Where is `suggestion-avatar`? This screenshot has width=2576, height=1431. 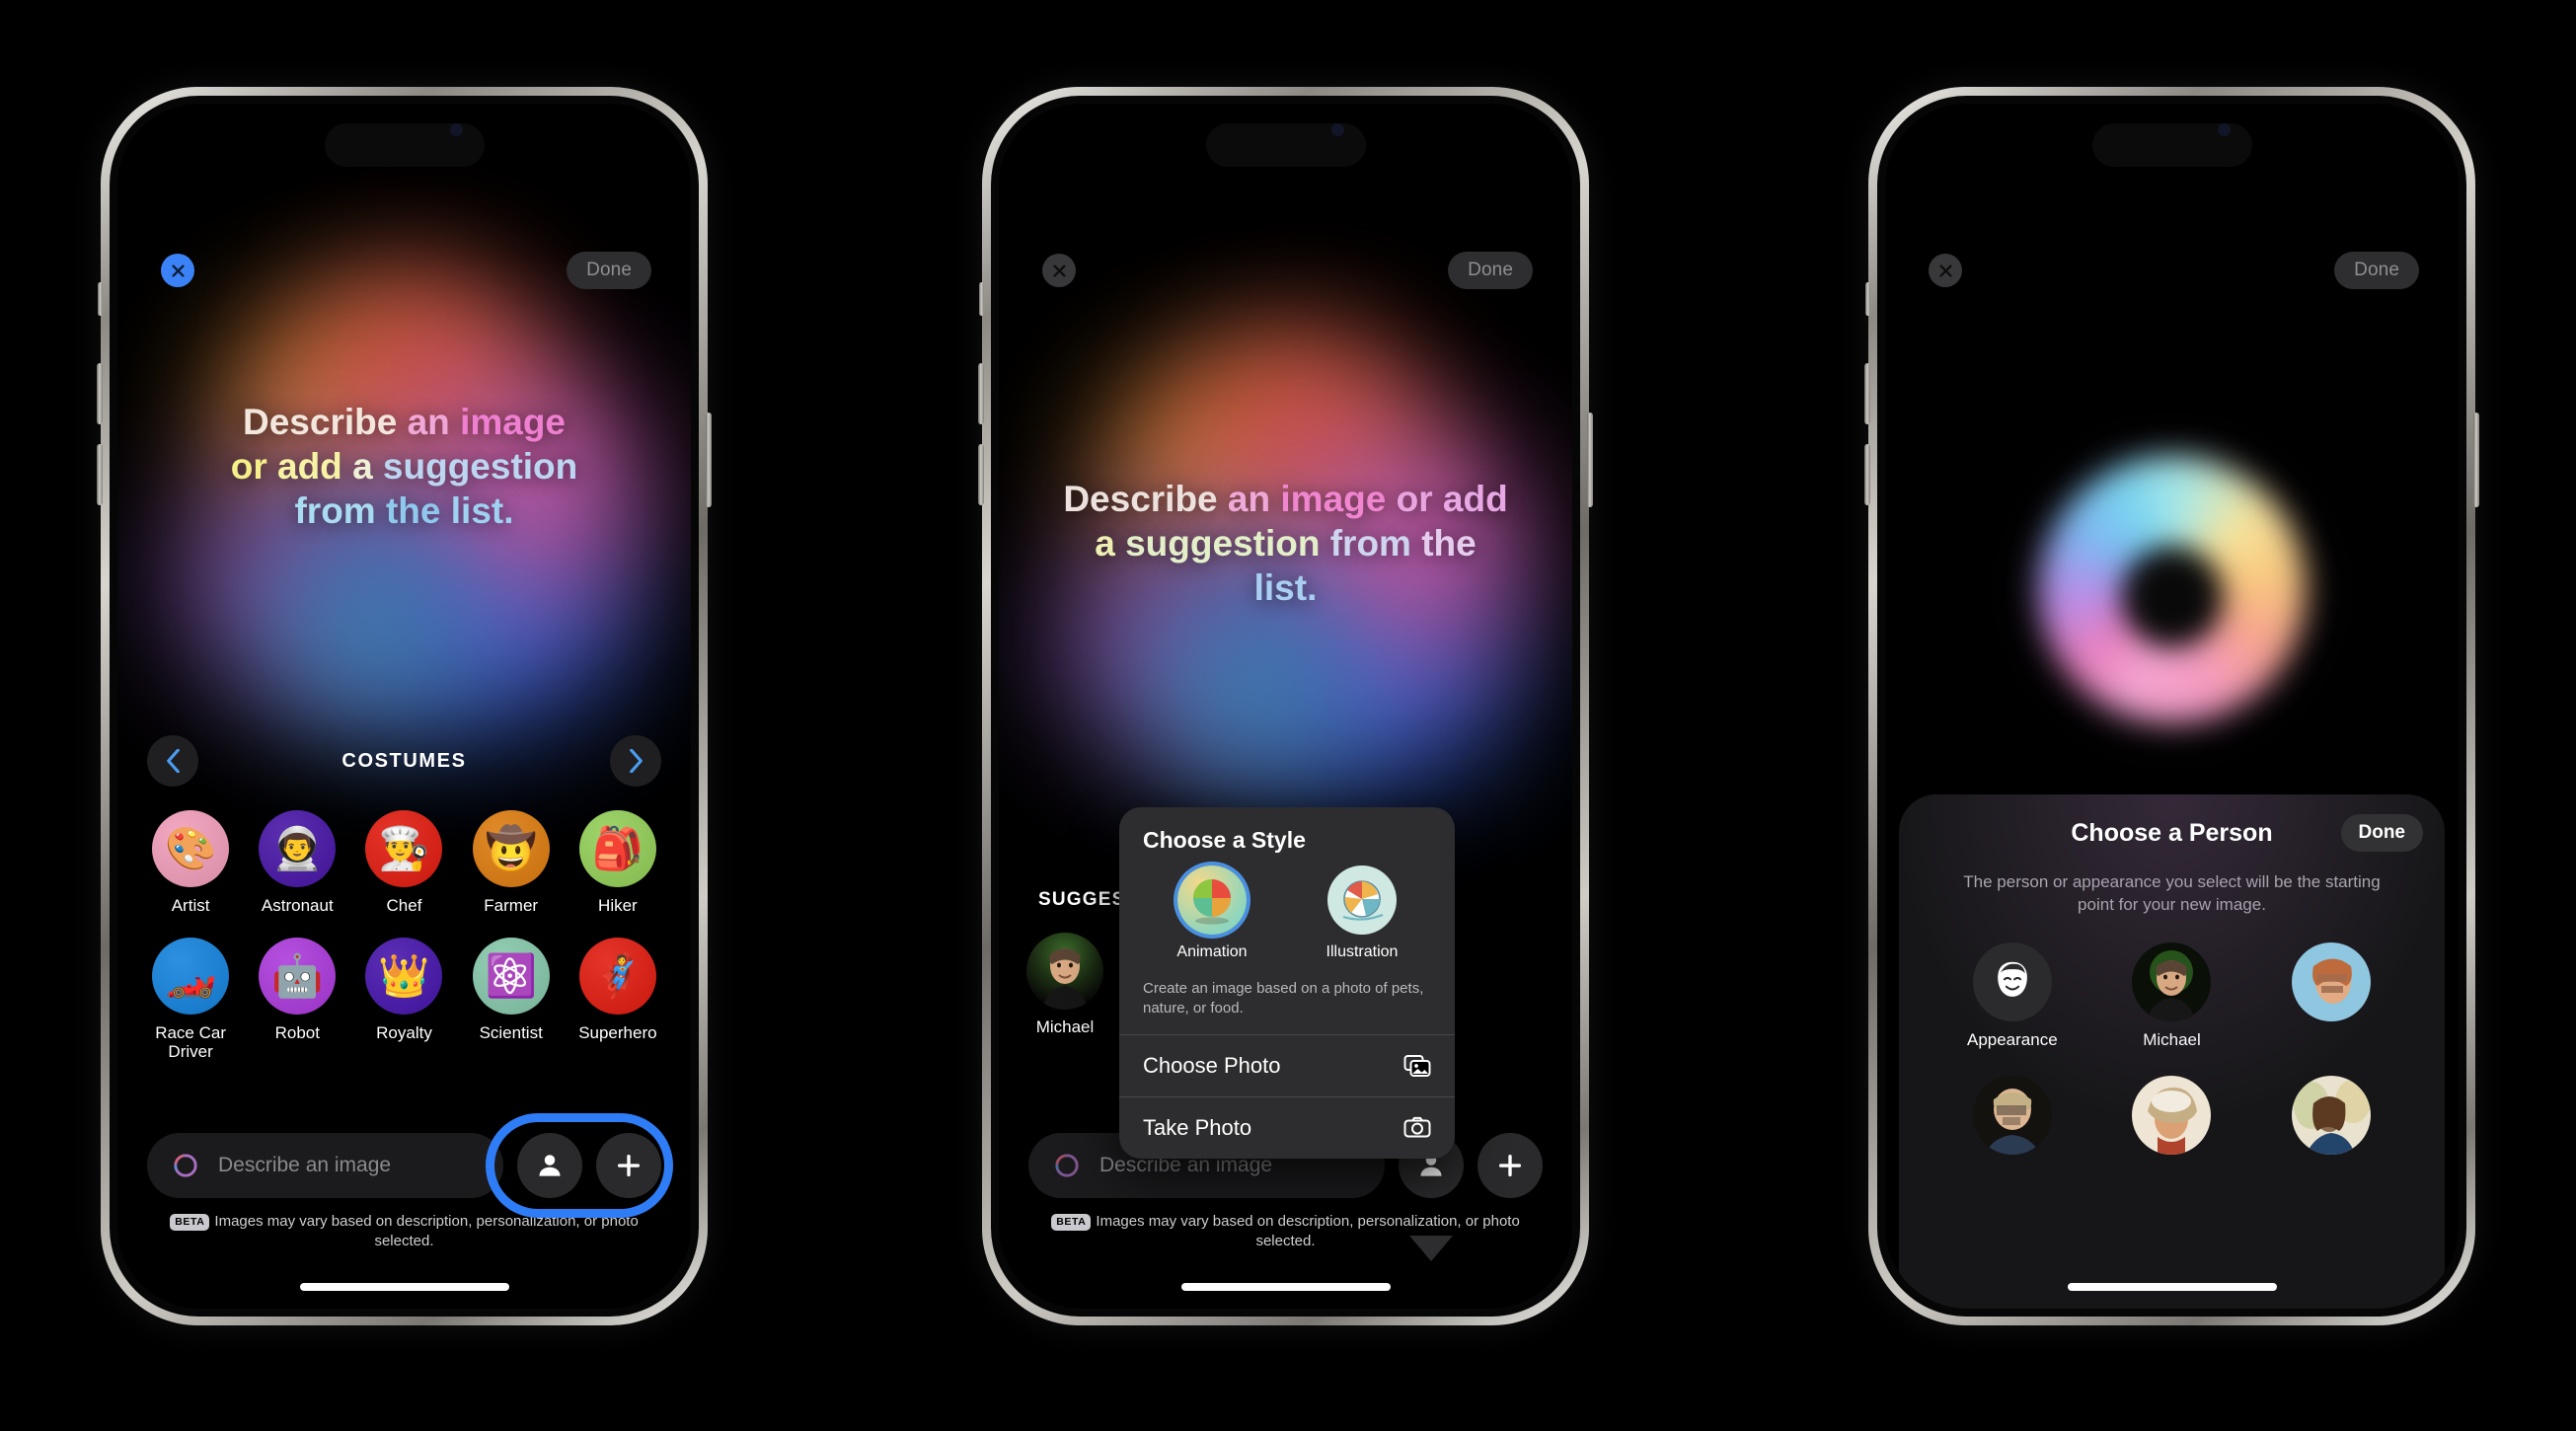 suggestion-avatar is located at coordinates (1064, 972).